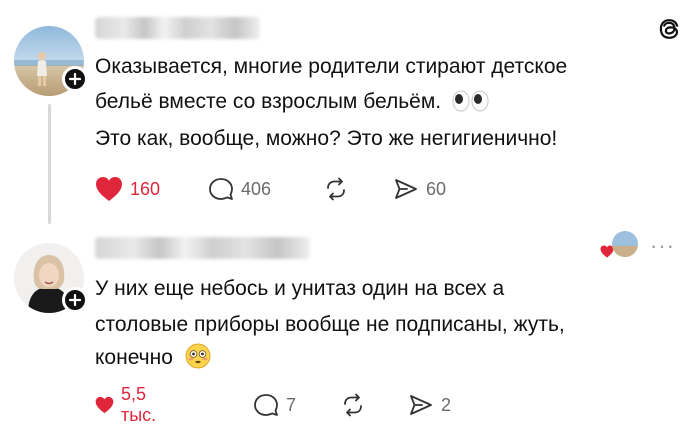 The width and height of the screenshot is (700, 431). I want to click on post-text-line-2-text: бельё вместе со взрослым бельём., so click(268, 101).